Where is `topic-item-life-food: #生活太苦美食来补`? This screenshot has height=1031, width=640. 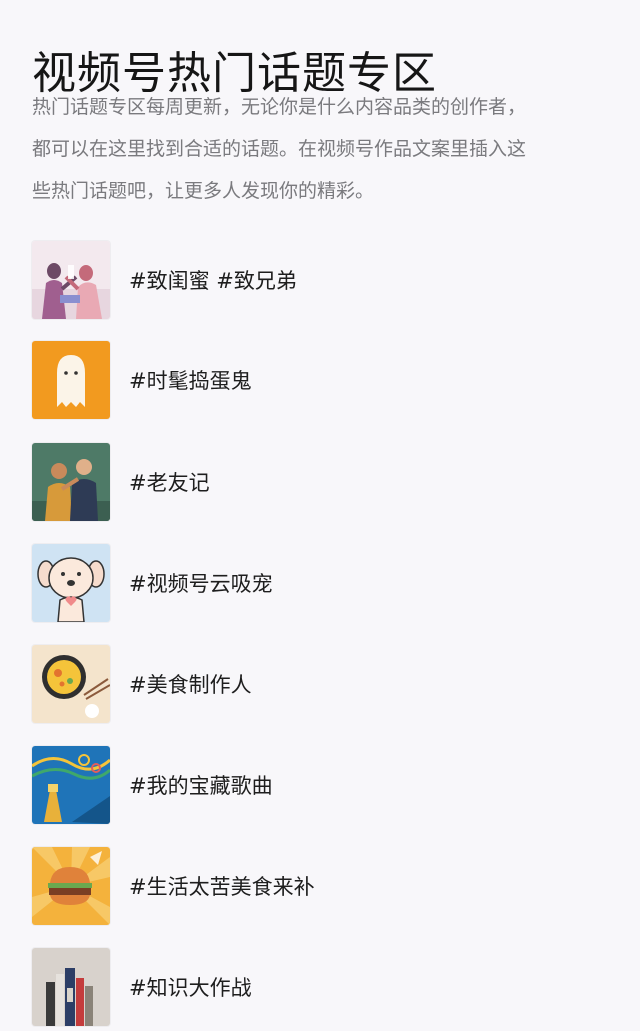
topic-item-life-food: #生活太苦美食来补 is located at coordinates (322, 886).